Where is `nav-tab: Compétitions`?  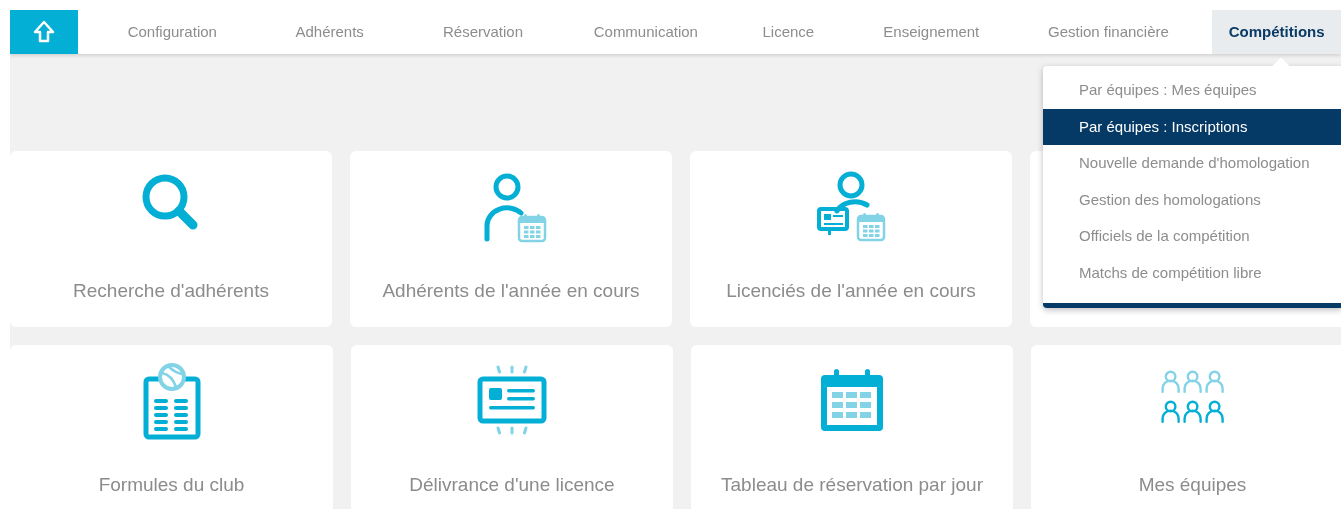
nav-tab: Compétitions is located at coordinates (1276, 32).